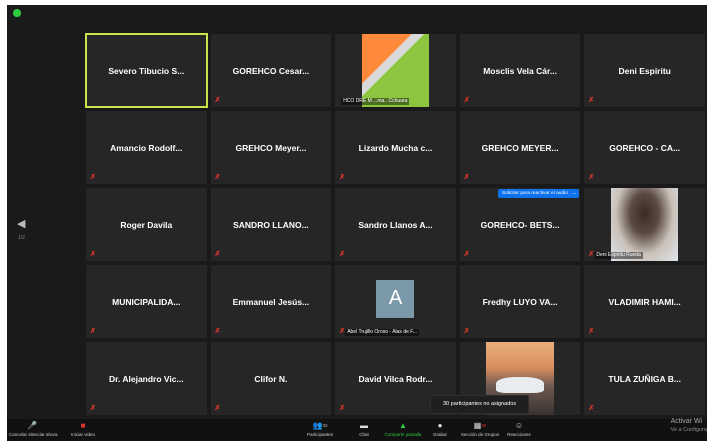 The height and width of the screenshot is (447, 712). What do you see at coordinates (440, 425) in the screenshot?
I see `record-icon: ●` at bounding box center [440, 425].